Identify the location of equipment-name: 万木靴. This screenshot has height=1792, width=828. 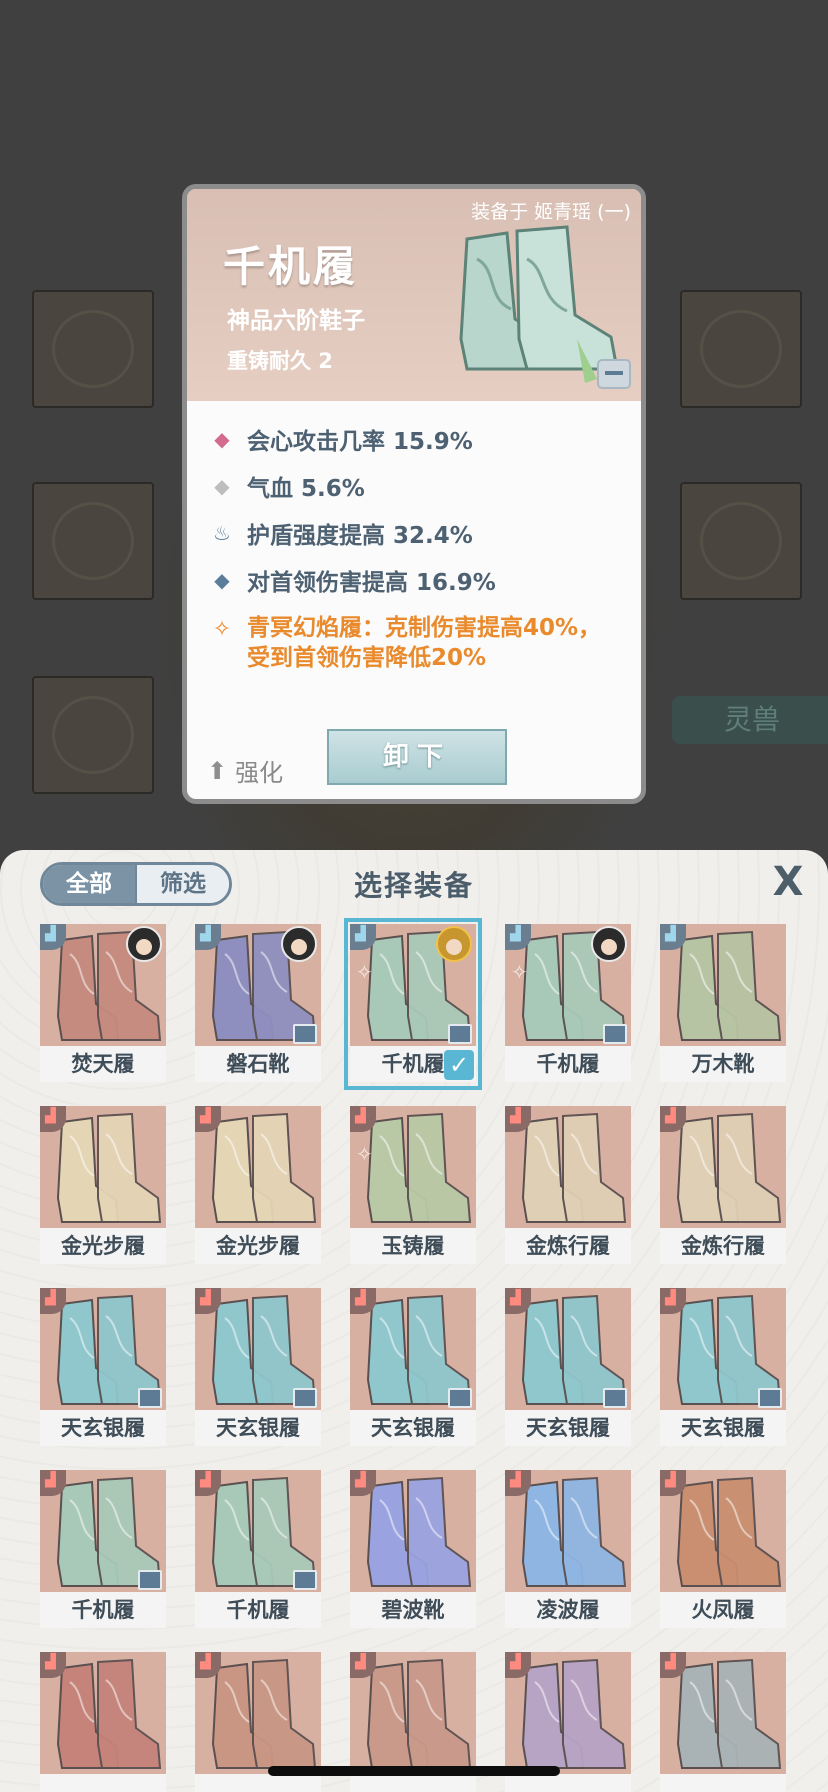
(723, 1064).